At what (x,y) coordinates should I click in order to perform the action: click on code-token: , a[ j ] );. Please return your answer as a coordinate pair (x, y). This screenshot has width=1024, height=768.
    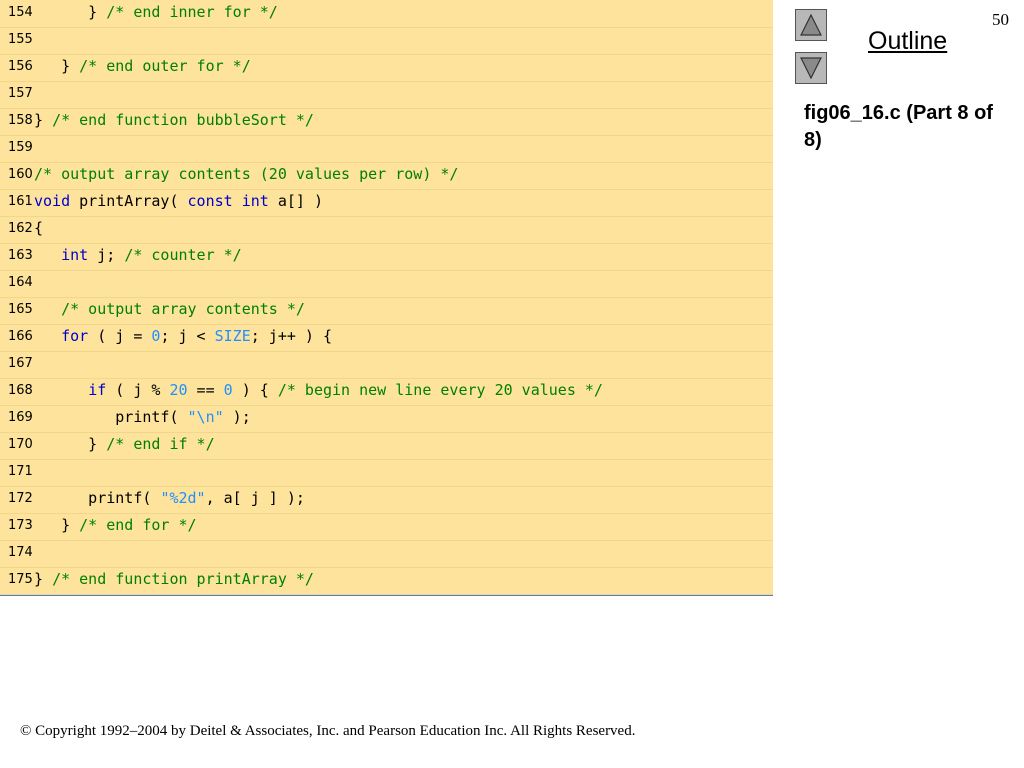
    Looking at the image, I should click on (255, 498).